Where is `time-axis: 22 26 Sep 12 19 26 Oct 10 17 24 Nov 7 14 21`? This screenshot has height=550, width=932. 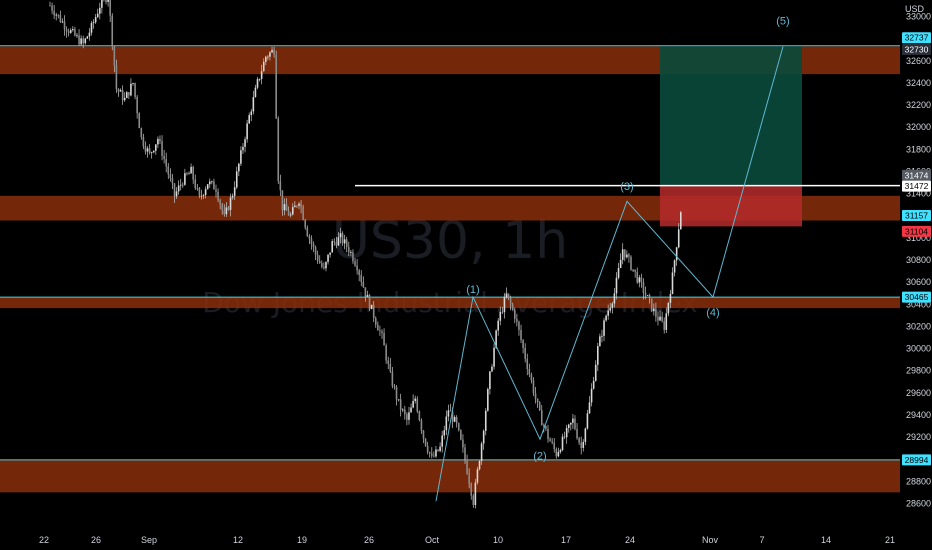 time-axis: 22 26 Sep 12 19 26 Oct 10 17 24 Nov 7 14 21 is located at coordinates (467, 540).